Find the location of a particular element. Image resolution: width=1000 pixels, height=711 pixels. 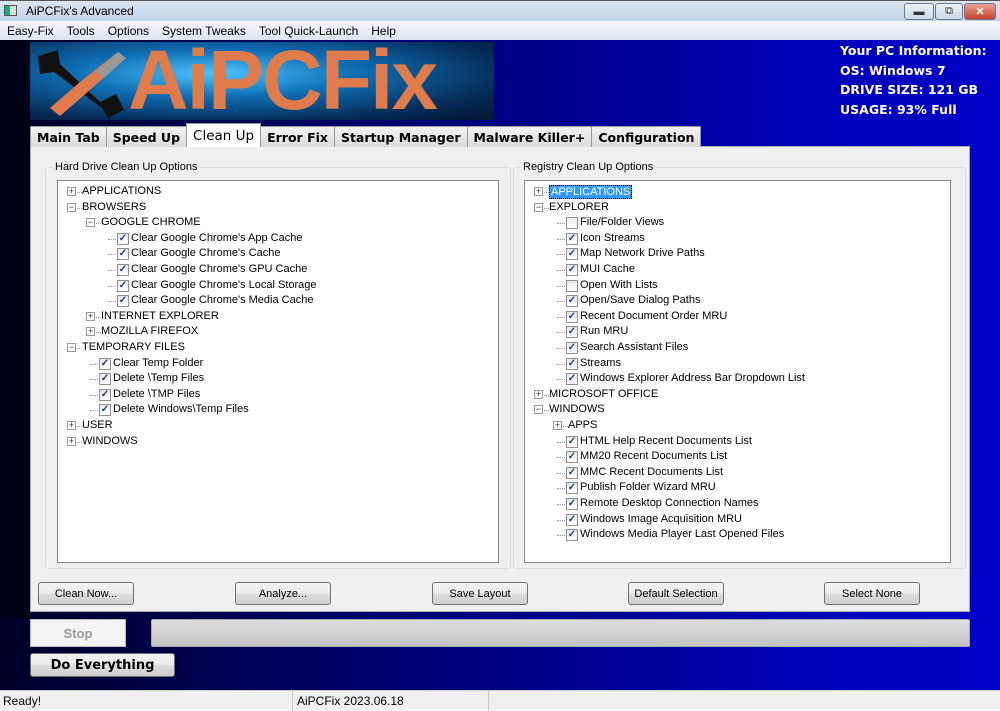

tree-item: − EXPLORER is located at coordinates (737, 208).